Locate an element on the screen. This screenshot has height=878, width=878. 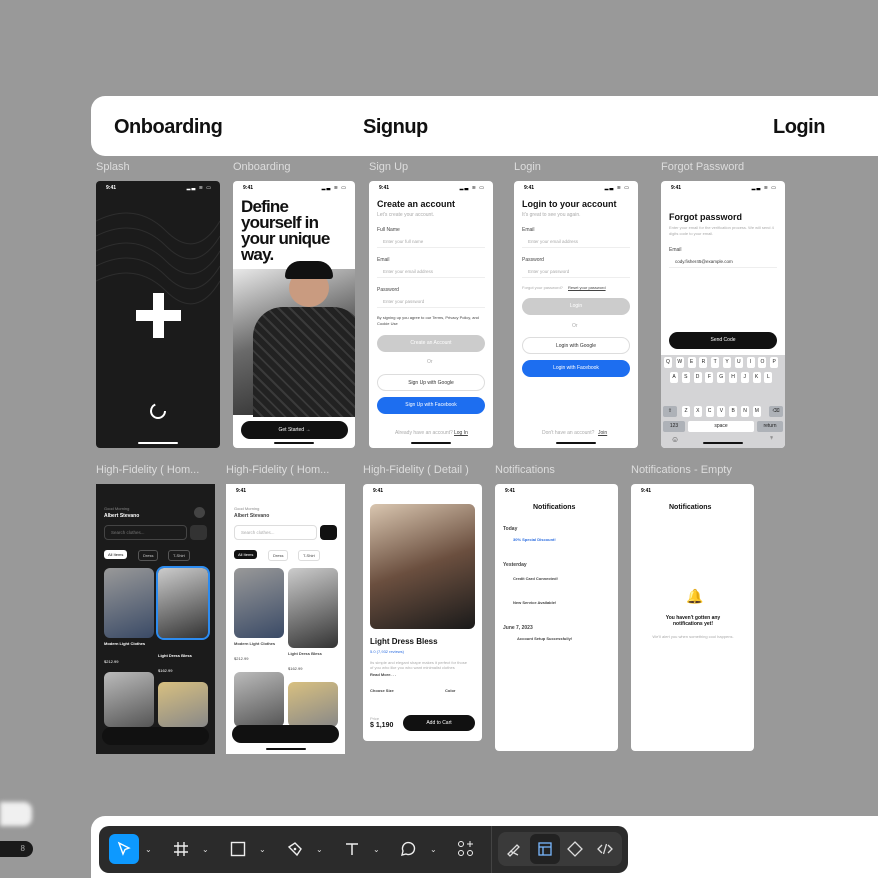
create-account-button: Create an Account is located at coordinates (431, 343).